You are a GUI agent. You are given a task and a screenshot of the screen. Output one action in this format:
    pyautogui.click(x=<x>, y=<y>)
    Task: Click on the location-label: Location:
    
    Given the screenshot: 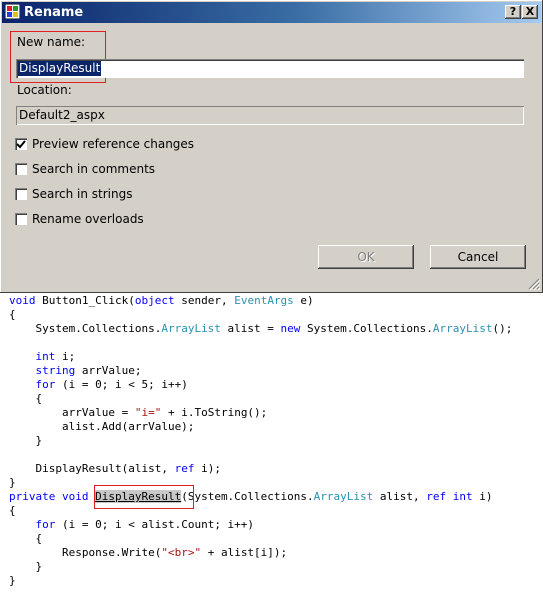 What is the action you would take?
    pyautogui.click(x=44, y=90)
    